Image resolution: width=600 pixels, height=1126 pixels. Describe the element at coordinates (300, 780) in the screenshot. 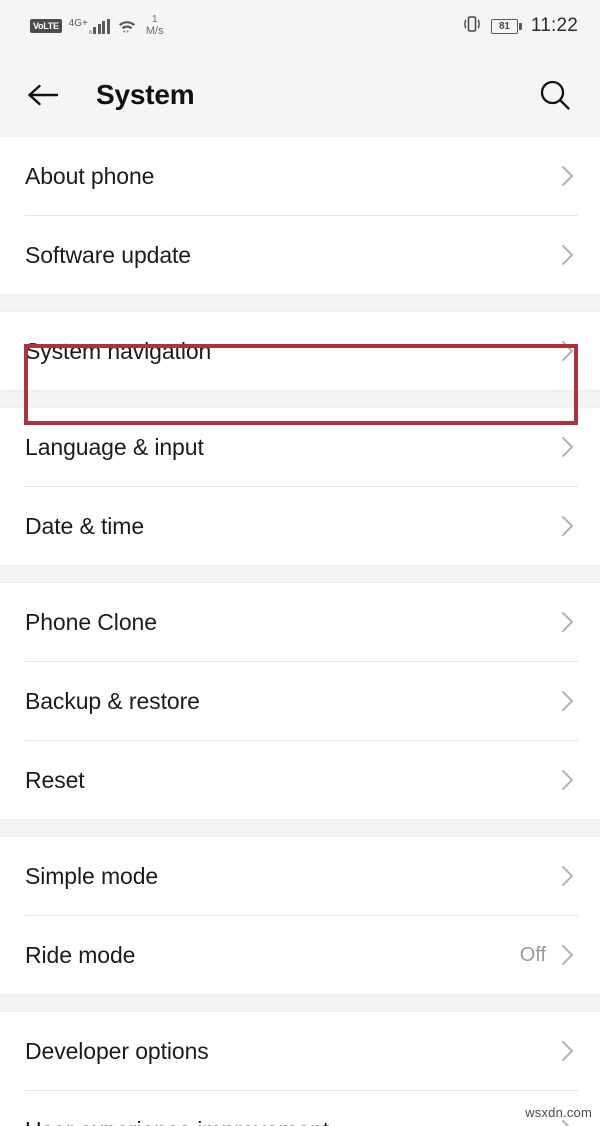

I see `list-item-reset: Reset` at that location.